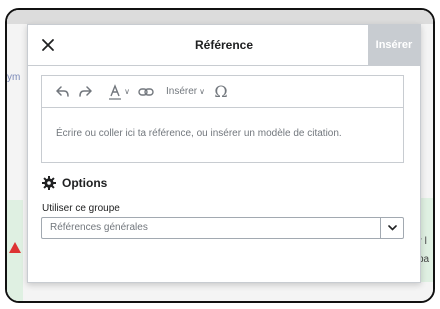 Image resolution: width=440 pixels, height=309 pixels. What do you see at coordinates (49, 183) in the screenshot?
I see `gear-icon` at bounding box center [49, 183].